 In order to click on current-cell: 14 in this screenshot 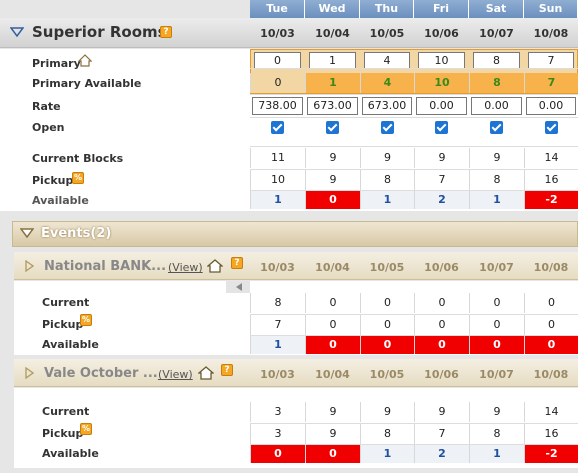, I will do `click(551, 412)`.